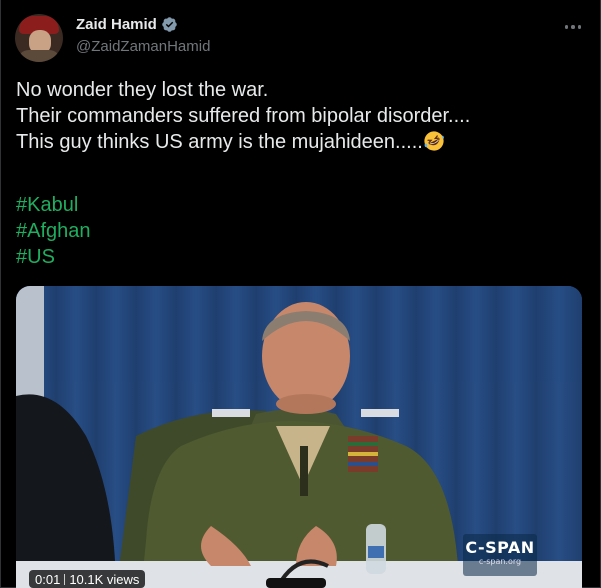 This screenshot has width=601, height=588. What do you see at coordinates (500, 547) in the screenshot?
I see `cspan-logo-text: C-SPAN` at bounding box center [500, 547].